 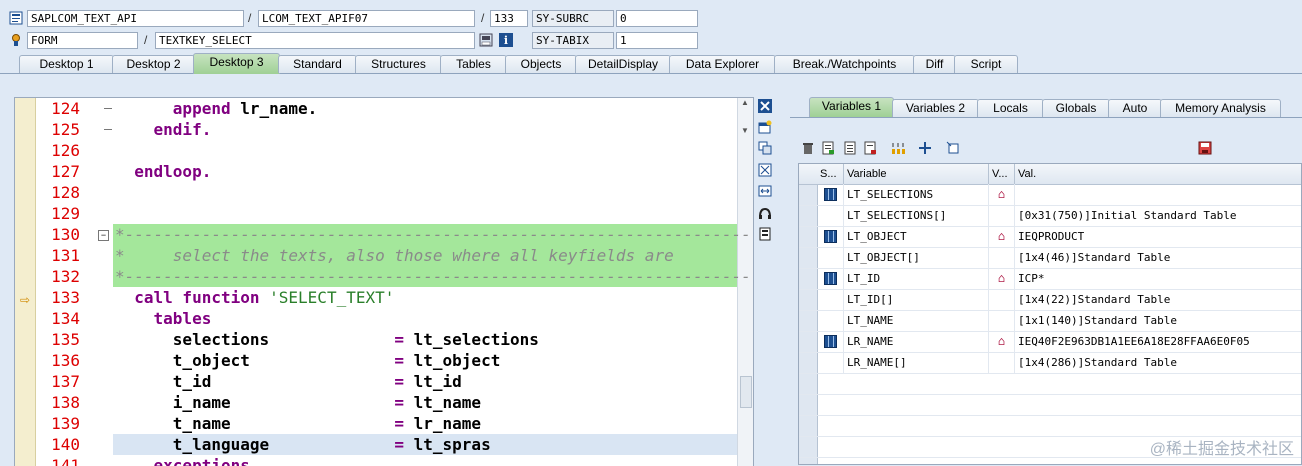 What do you see at coordinates (1076, 108) in the screenshot?
I see `tab-globals: Globals` at bounding box center [1076, 108].